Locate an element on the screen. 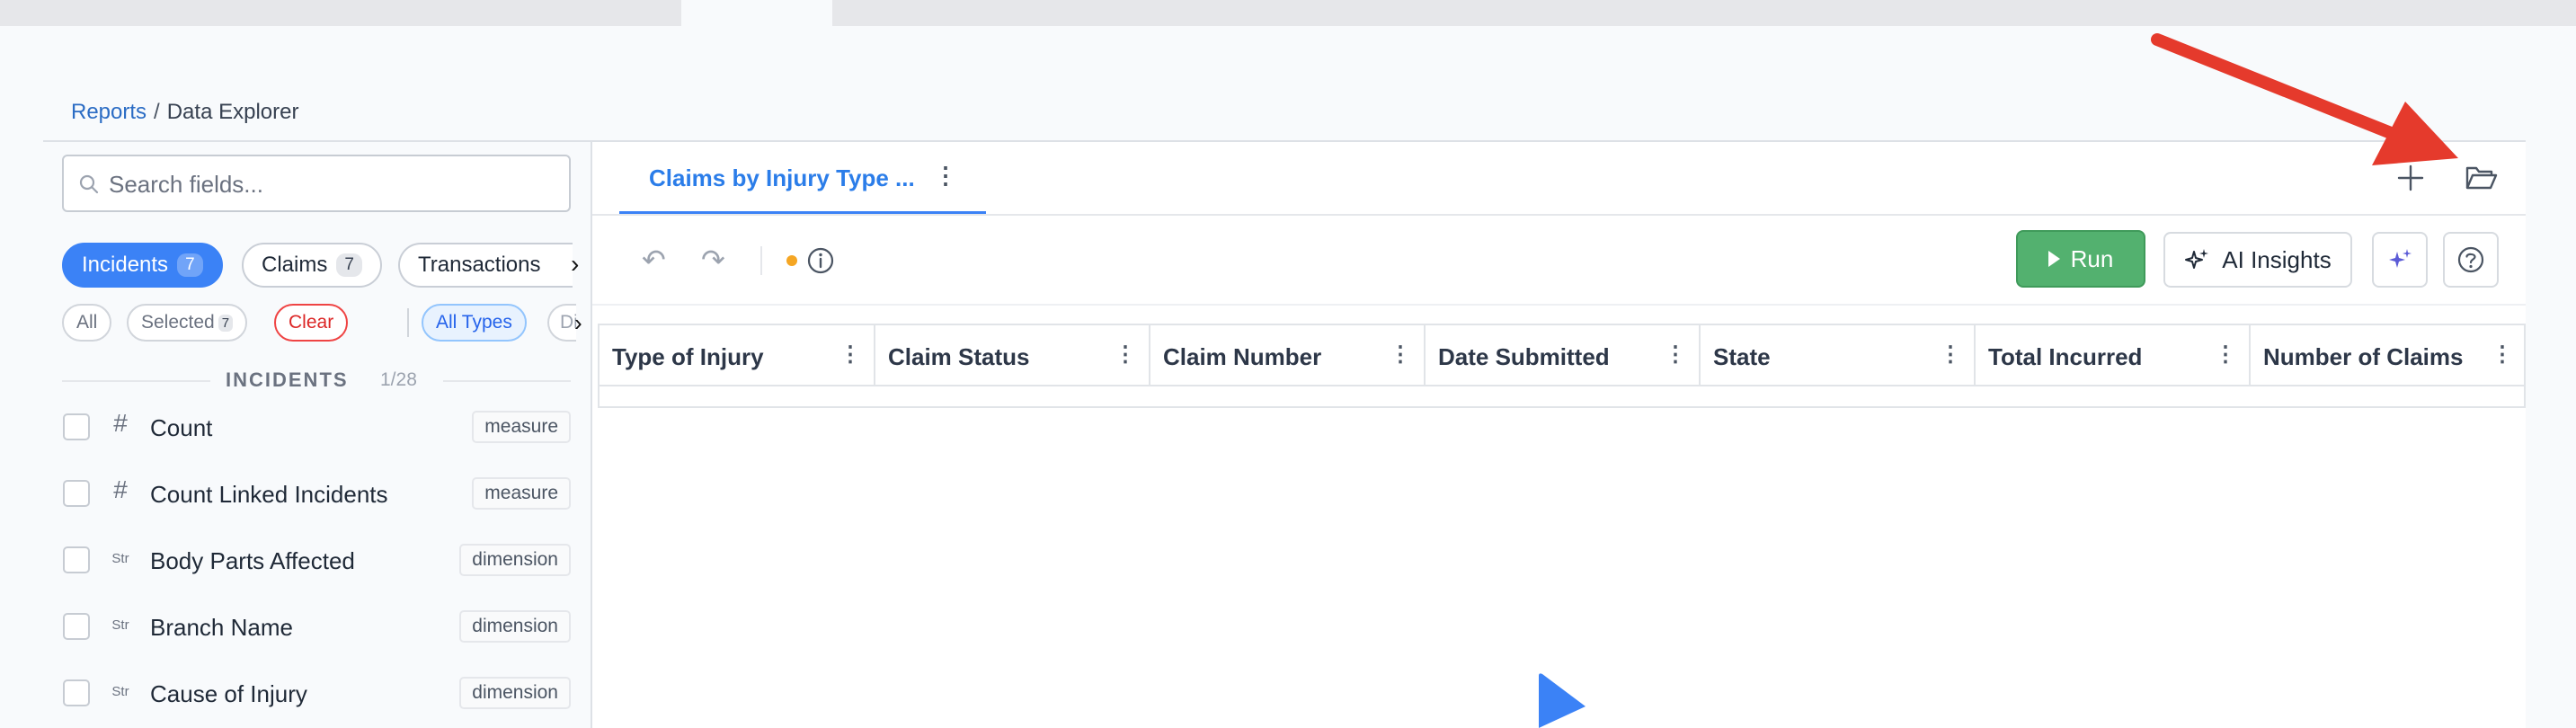 This screenshot has width=2576, height=728. toolbar-divider-line is located at coordinates (1559, 305).